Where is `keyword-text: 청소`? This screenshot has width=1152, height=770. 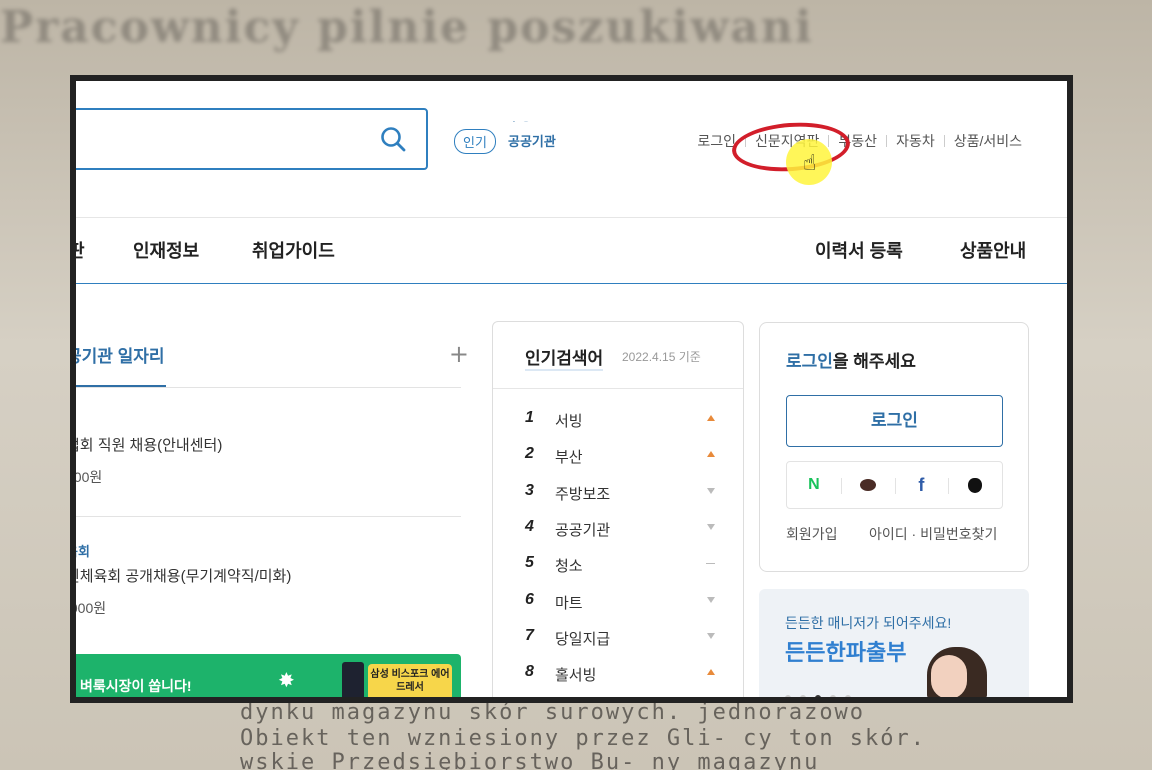
keyword-text: 청소 is located at coordinates (569, 565).